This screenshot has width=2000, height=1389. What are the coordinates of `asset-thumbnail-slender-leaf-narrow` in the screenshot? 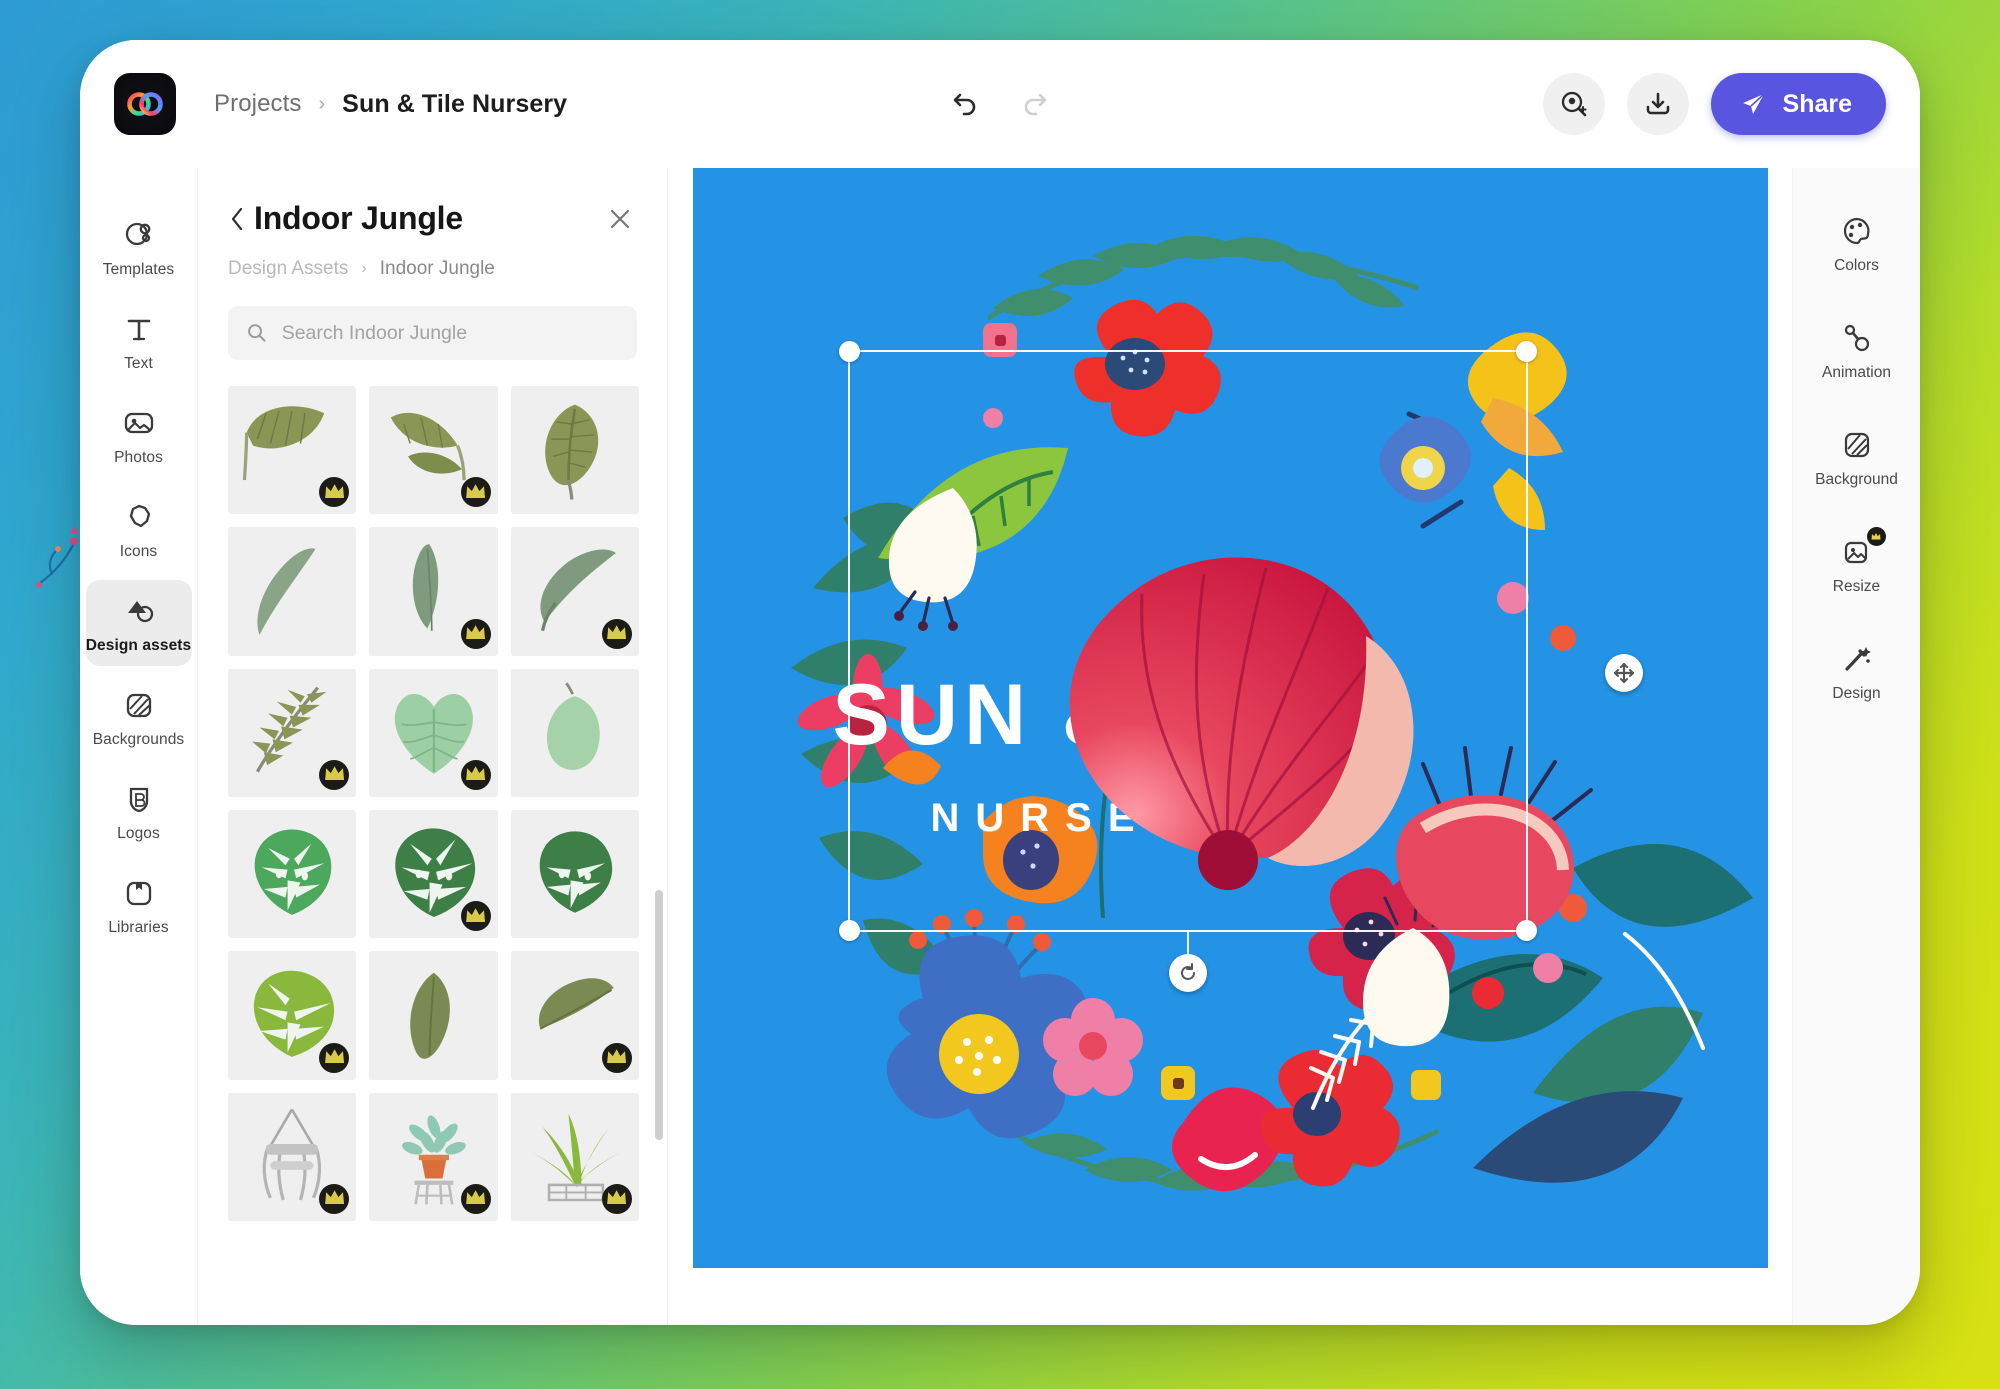 It's located at (433, 591).